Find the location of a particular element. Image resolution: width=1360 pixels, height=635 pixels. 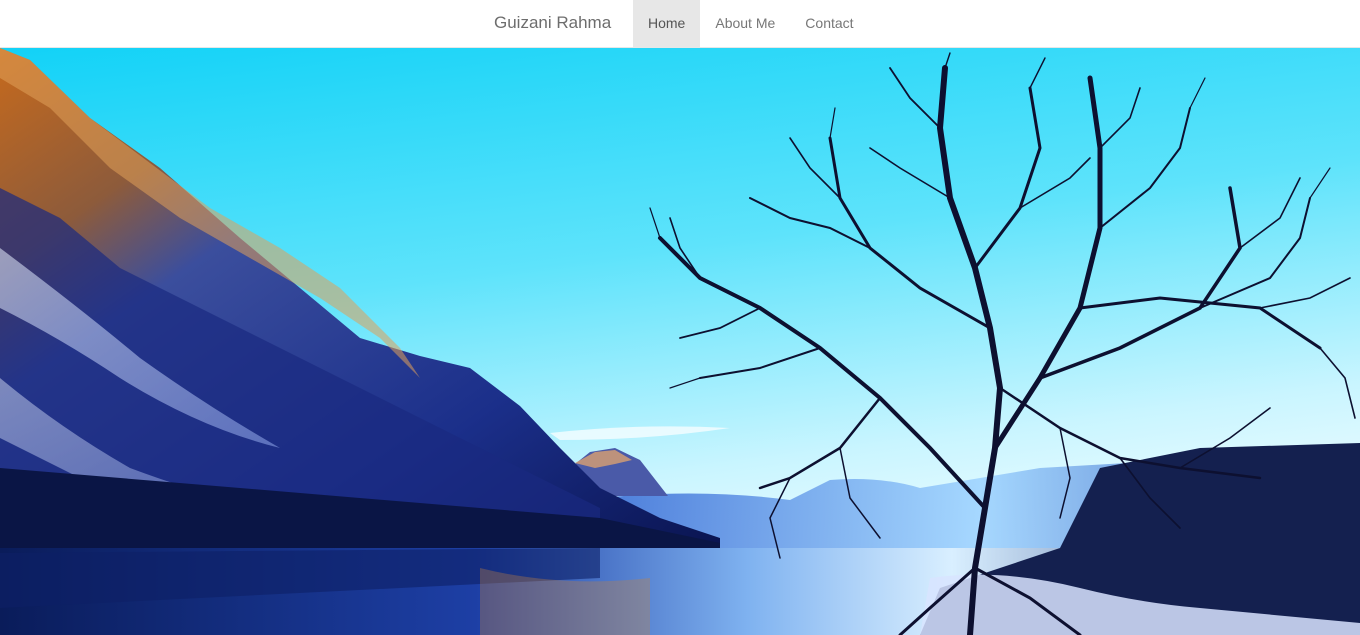

nav-link-home: Home is located at coordinates (667, 24).